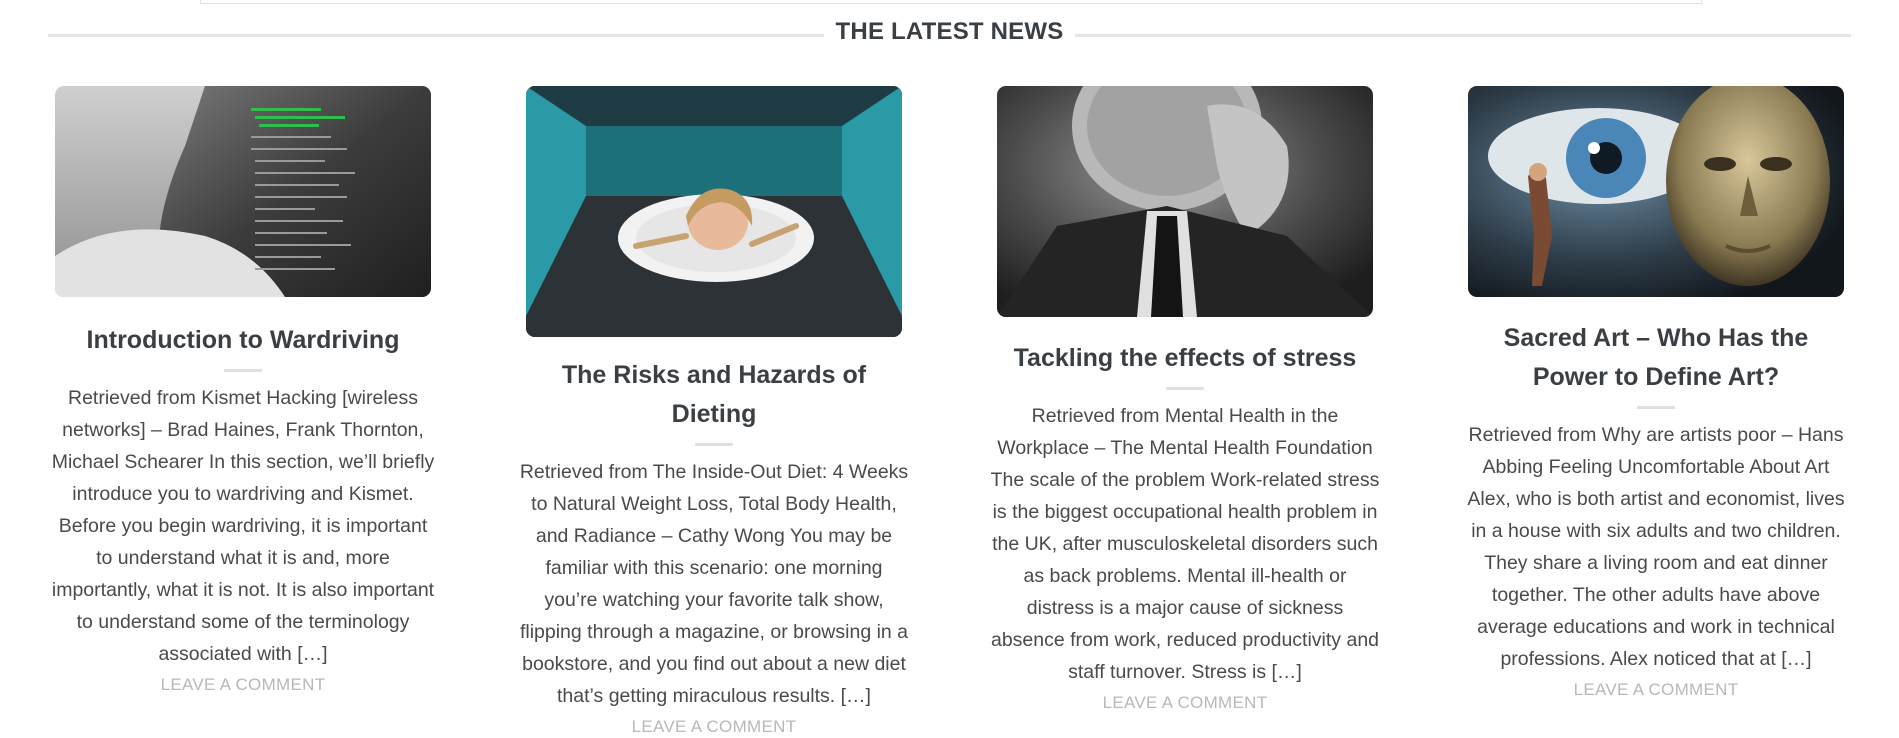  I want to click on section-heading: THE LATEST NEWS, so click(949, 31).